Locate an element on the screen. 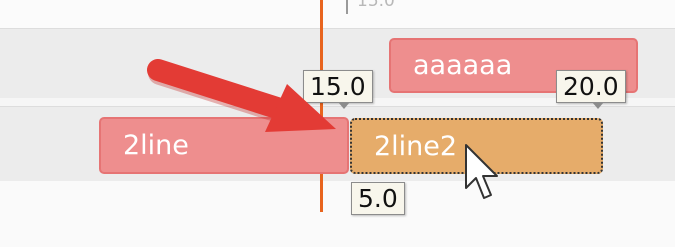  mouse-pointer-icon is located at coordinates (481, 171).